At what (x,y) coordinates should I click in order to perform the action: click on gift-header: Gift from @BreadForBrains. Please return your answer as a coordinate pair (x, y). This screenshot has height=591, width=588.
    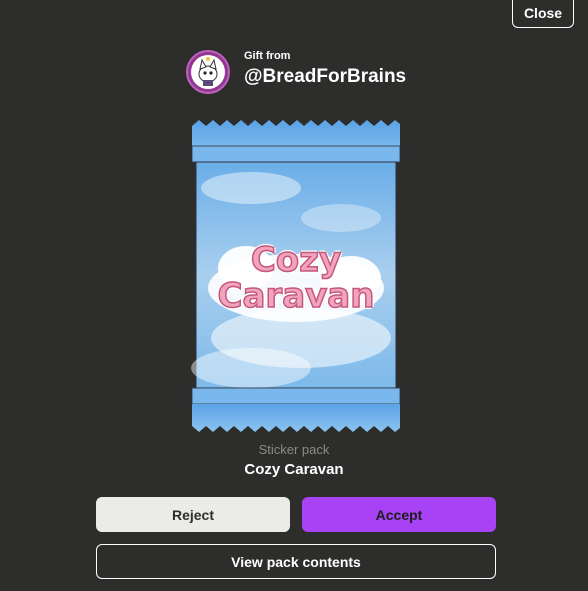
    Looking at the image, I should click on (296, 72).